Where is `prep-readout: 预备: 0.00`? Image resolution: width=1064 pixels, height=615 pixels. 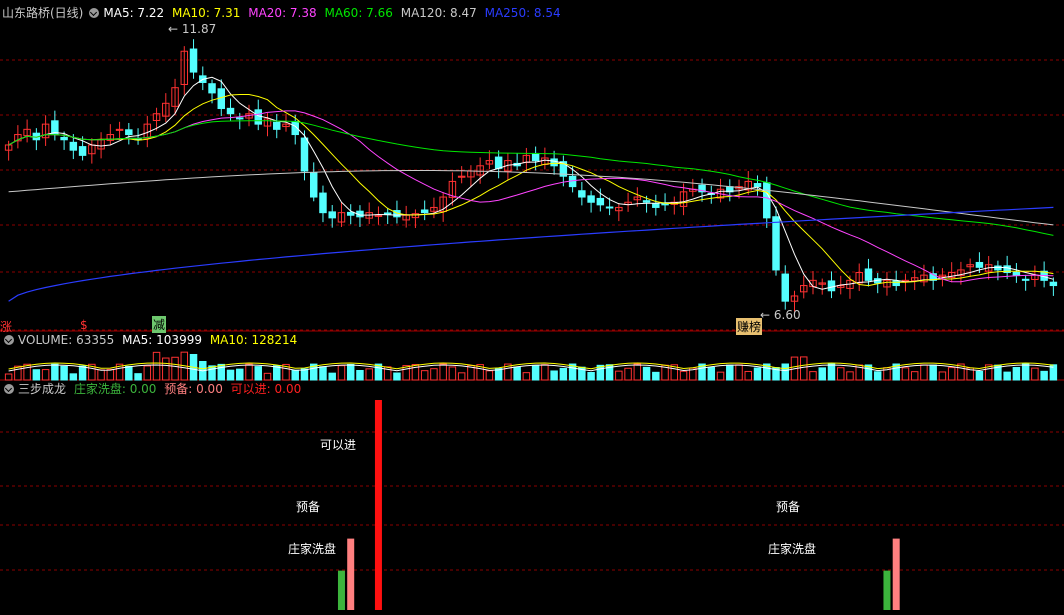 prep-readout: 预备: 0.00 is located at coordinates (193, 389).